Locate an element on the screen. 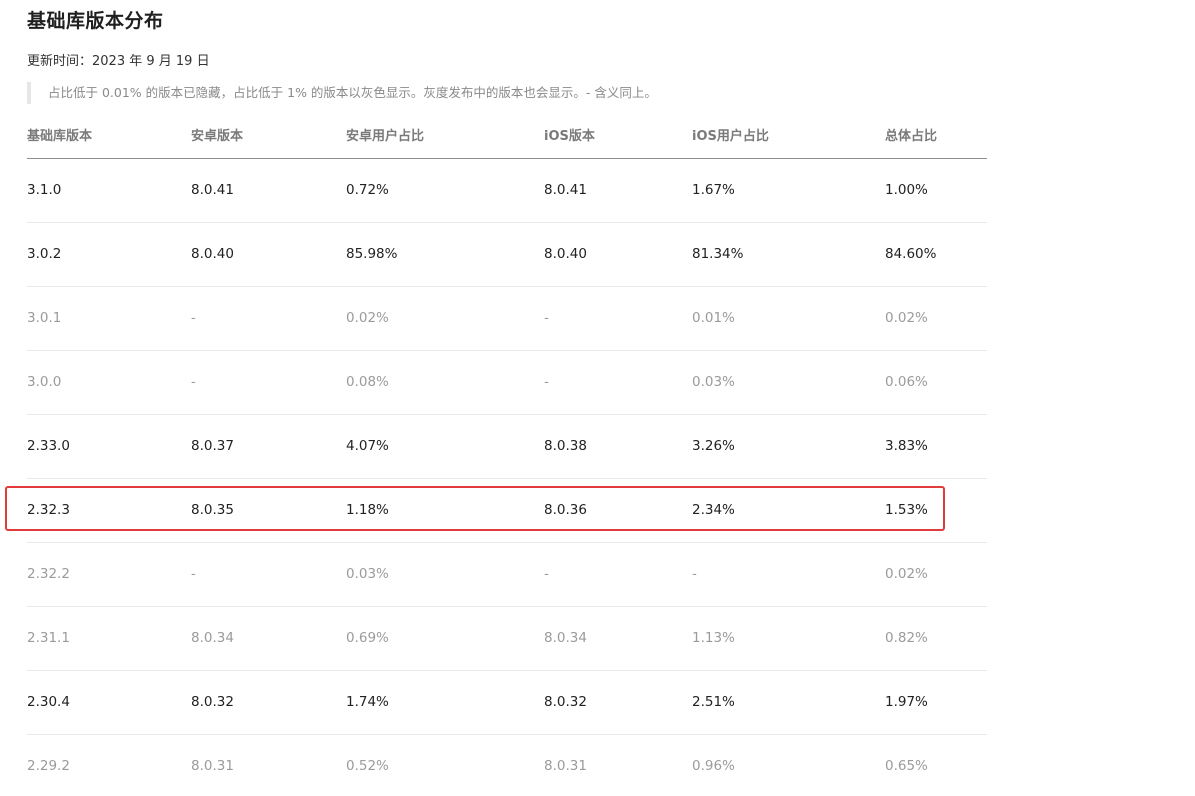 The image size is (1195, 796). cell-android-share: 4.07% is located at coordinates (367, 446).